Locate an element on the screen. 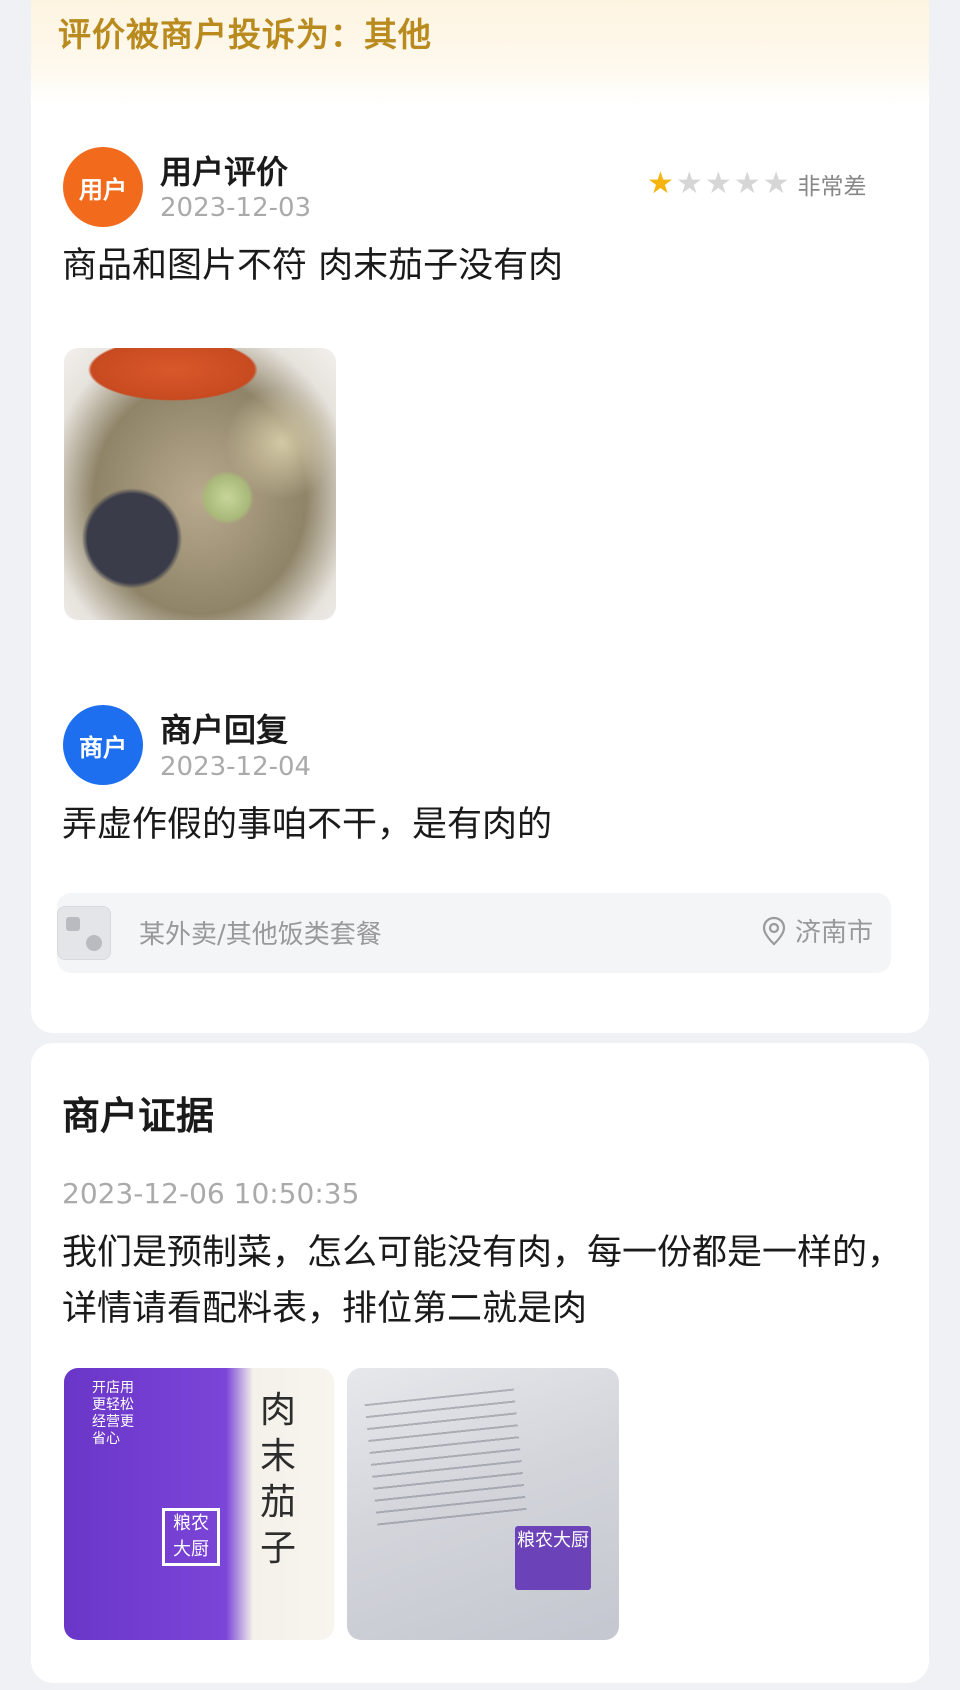  location-pin-icon is located at coordinates (774, 930).